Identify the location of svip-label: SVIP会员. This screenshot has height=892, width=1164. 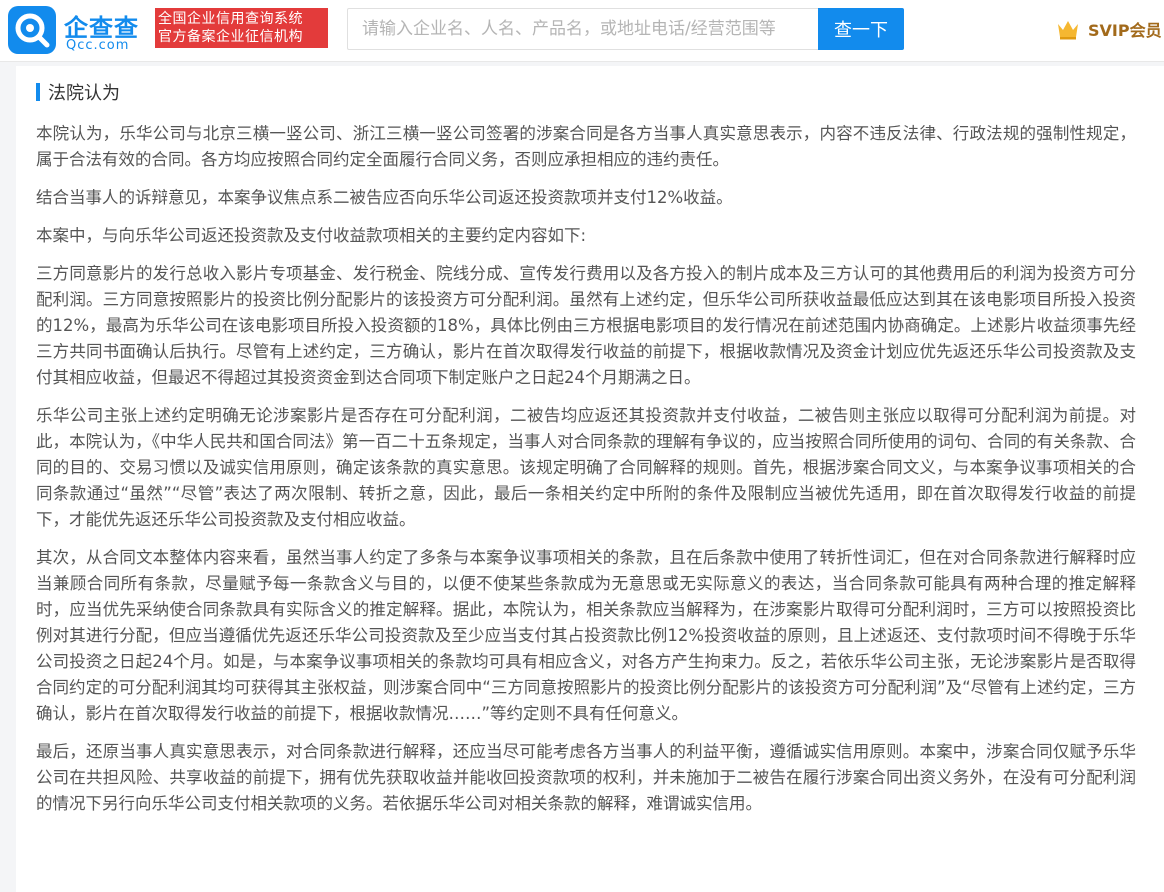
(1125, 30).